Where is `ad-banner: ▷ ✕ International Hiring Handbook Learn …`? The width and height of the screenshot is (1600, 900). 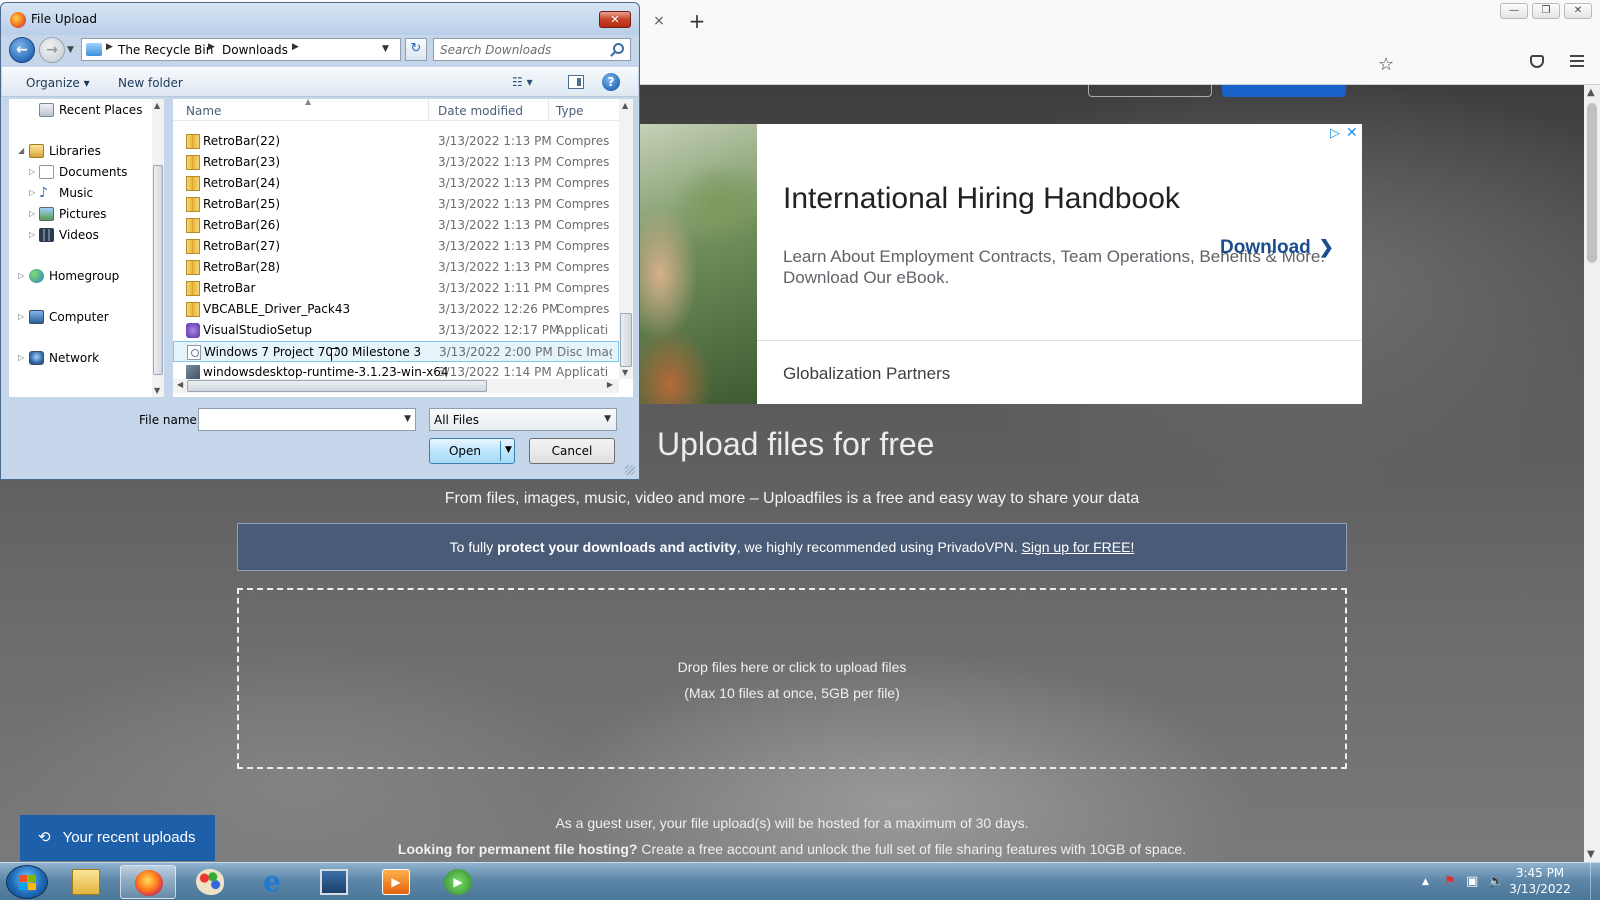
ad-banner: ▷ ✕ International Hiring Handbook Learn … is located at coordinates (1001, 264).